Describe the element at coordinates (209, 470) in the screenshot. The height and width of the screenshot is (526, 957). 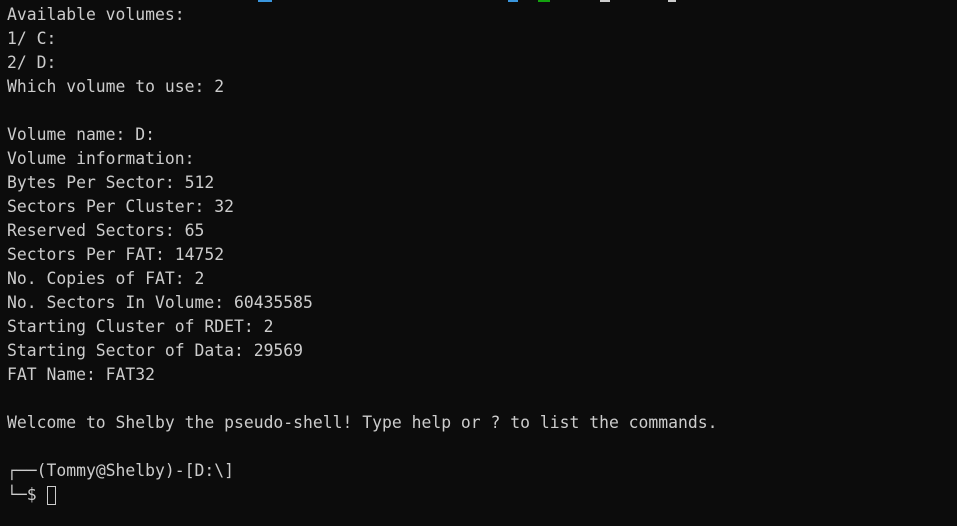
I see `prompt-path: [D:\]` at that location.